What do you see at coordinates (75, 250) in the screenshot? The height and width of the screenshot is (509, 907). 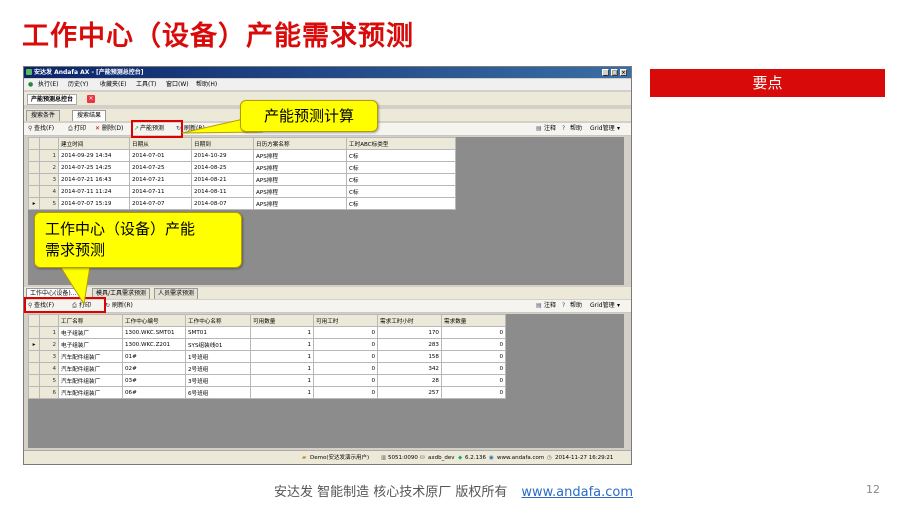 I see `callout-line-2: 需求预测` at bounding box center [75, 250].